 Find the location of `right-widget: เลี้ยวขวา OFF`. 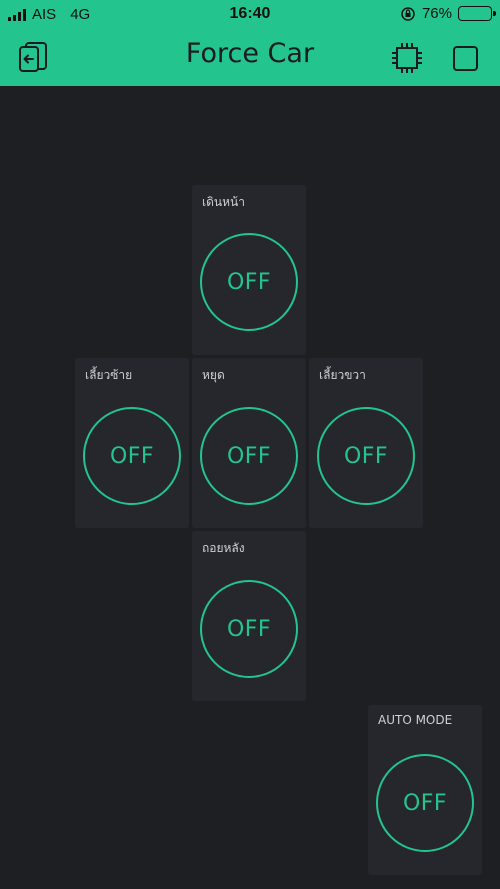

right-widget: เลี้ยวขวา OFF is located at coordinates (366, 443).